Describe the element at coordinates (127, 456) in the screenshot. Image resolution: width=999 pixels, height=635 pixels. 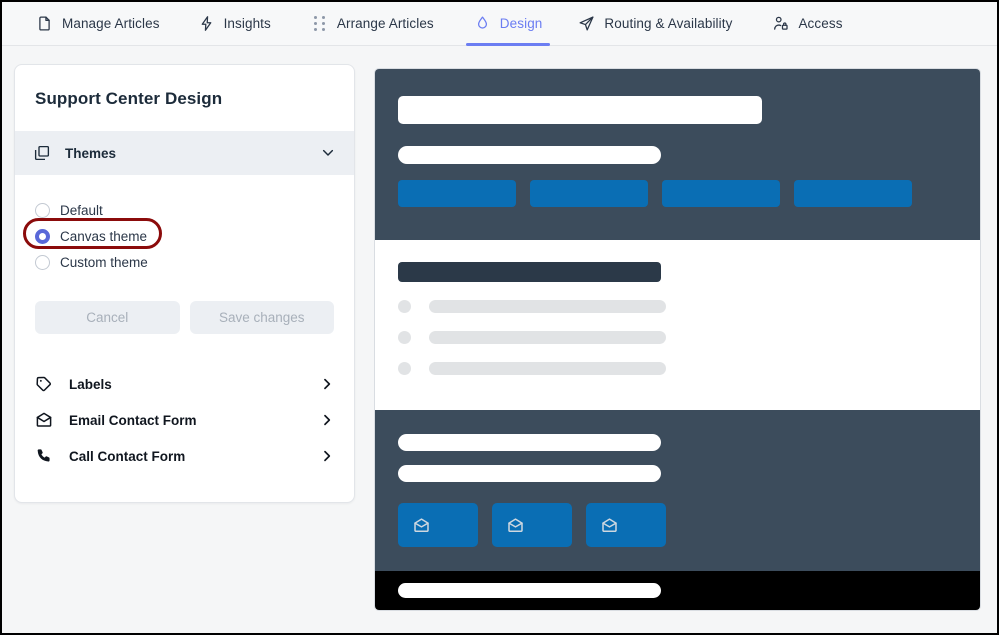
I see `menu-item-label: Call Contact Form` at that location.